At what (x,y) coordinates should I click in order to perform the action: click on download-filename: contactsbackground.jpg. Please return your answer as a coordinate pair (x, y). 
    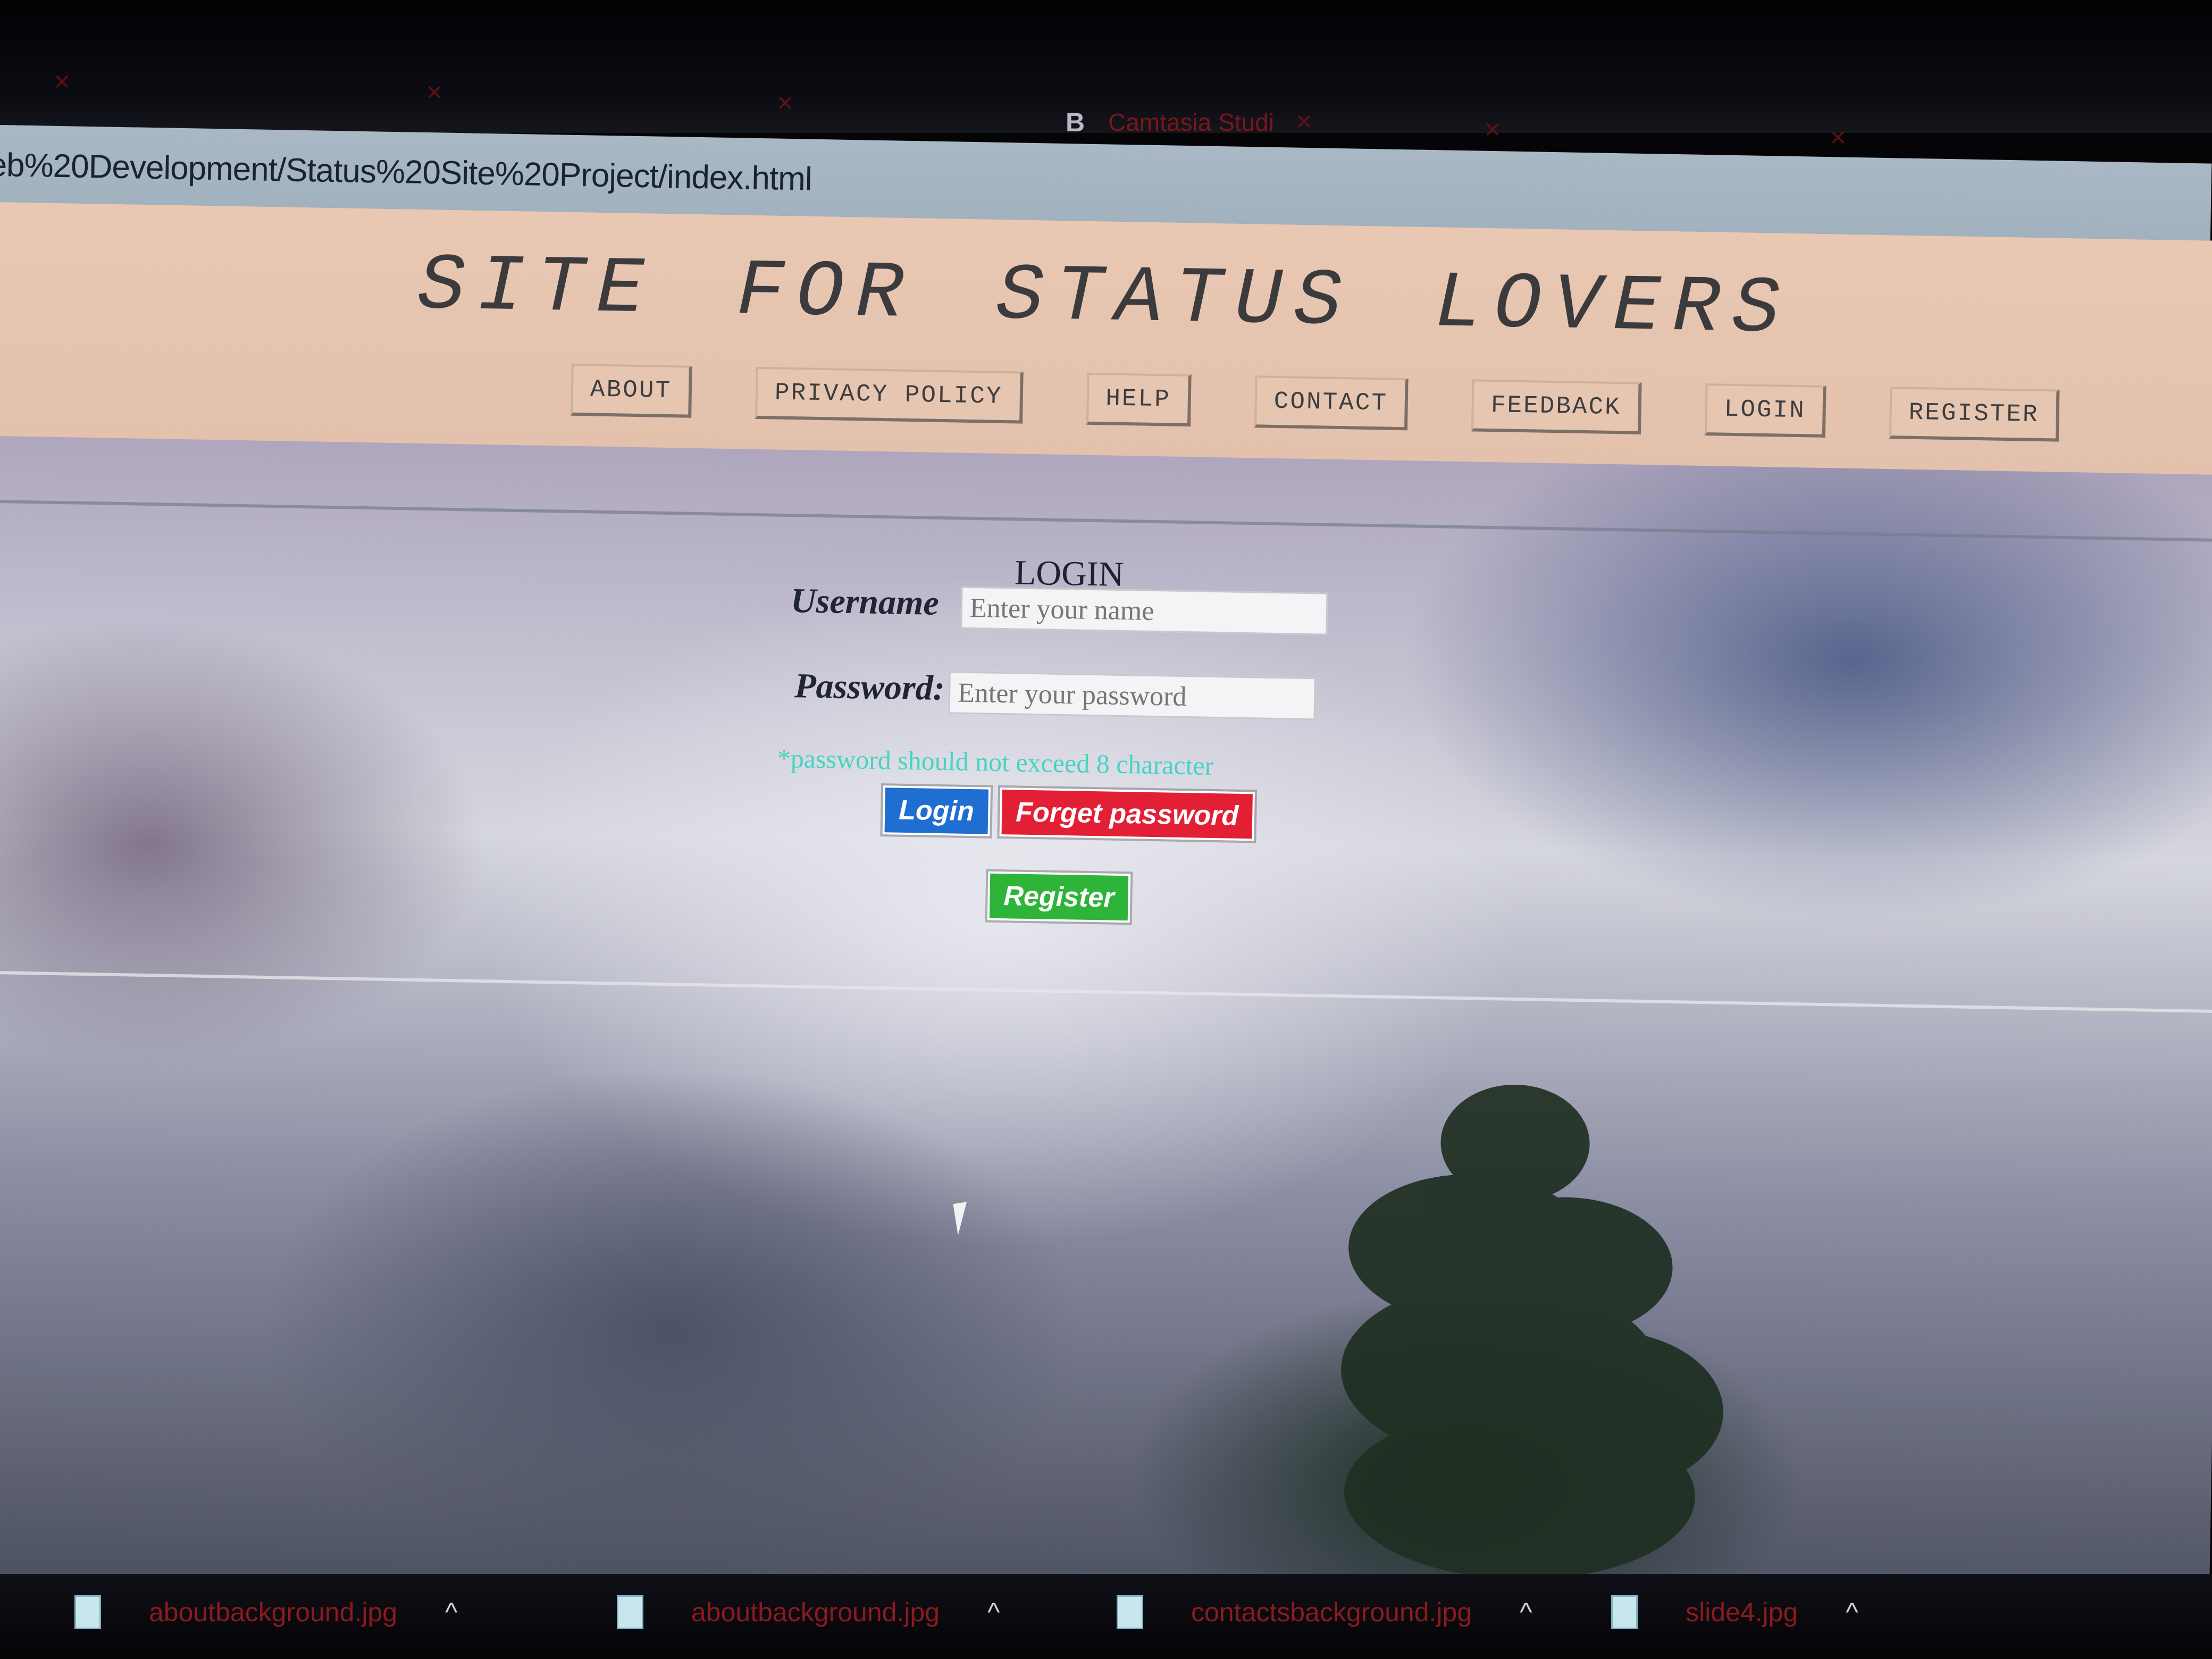
    Looking at the image, I should click on (1331, 1612).